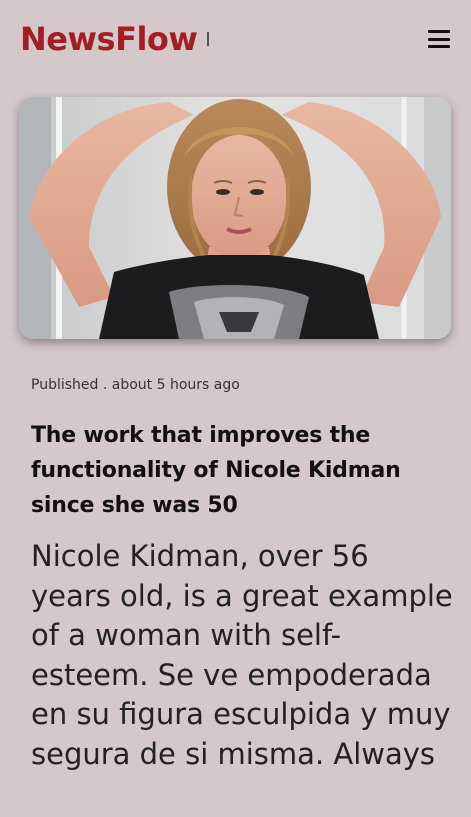  I want to click on hamburger-menu-icon, so click(439, 39).